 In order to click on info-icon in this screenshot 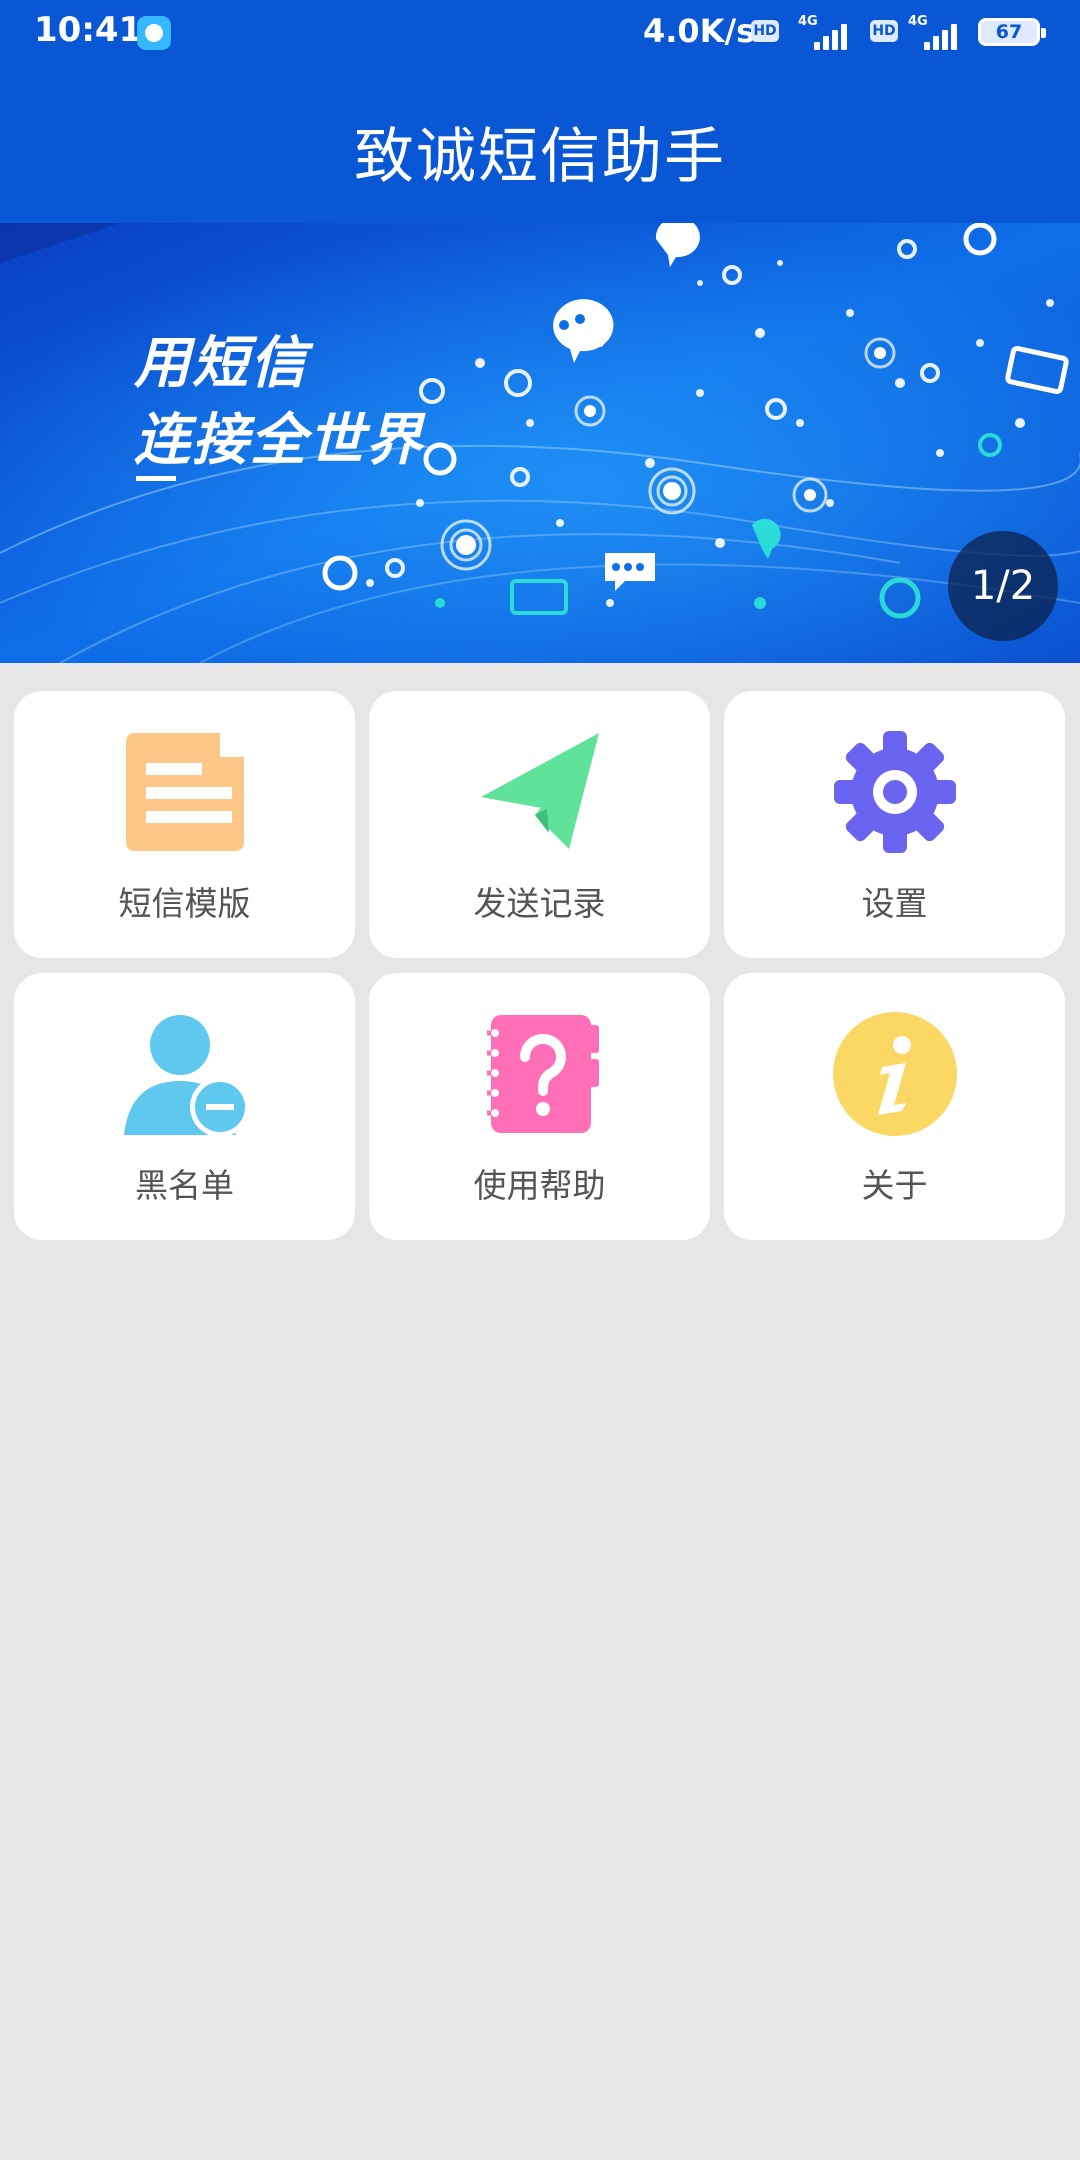, I will do `click(895, 1074)`.